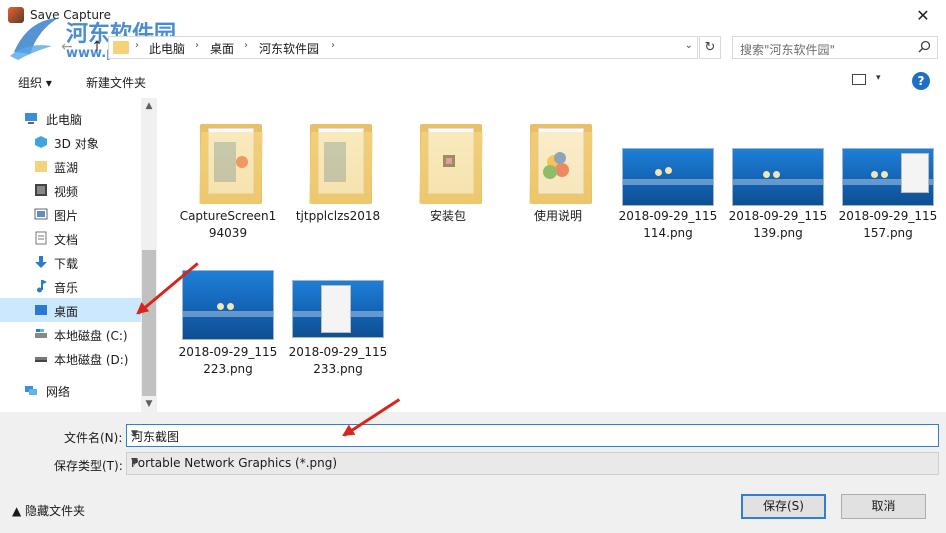 This screenshot has width=946, height=533. I want to click on organize-menu: 组织 ▾, so click(35, 82).